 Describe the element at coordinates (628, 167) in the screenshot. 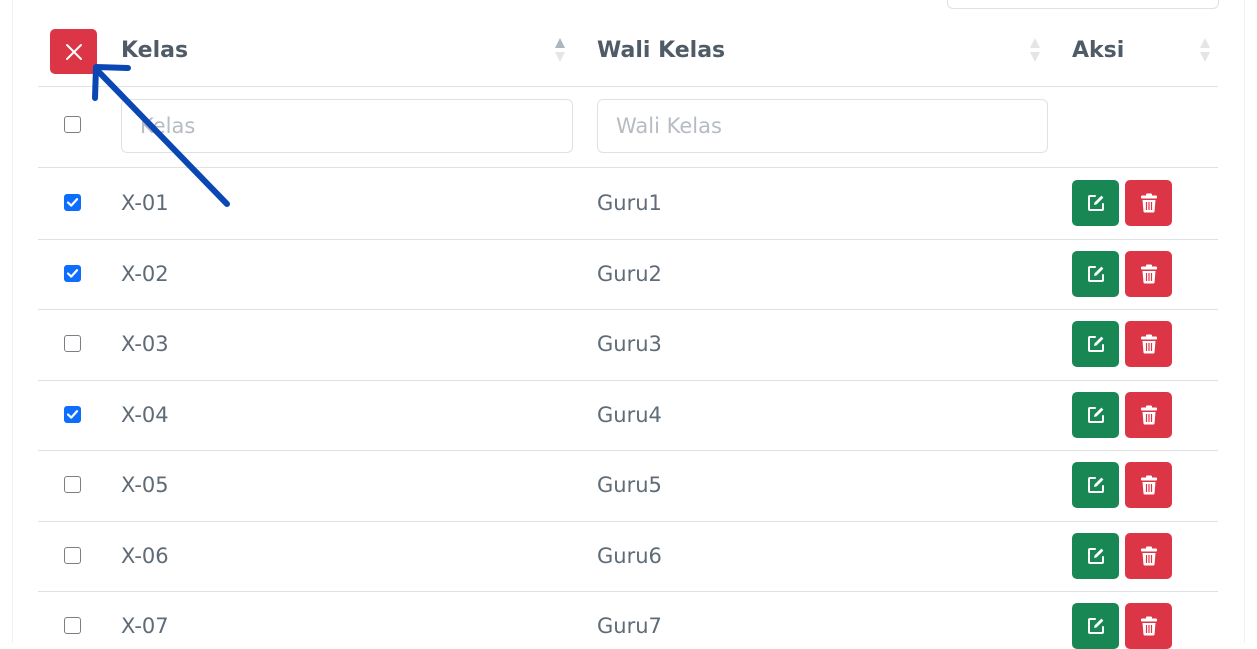

I see `filter-divider` at that location.